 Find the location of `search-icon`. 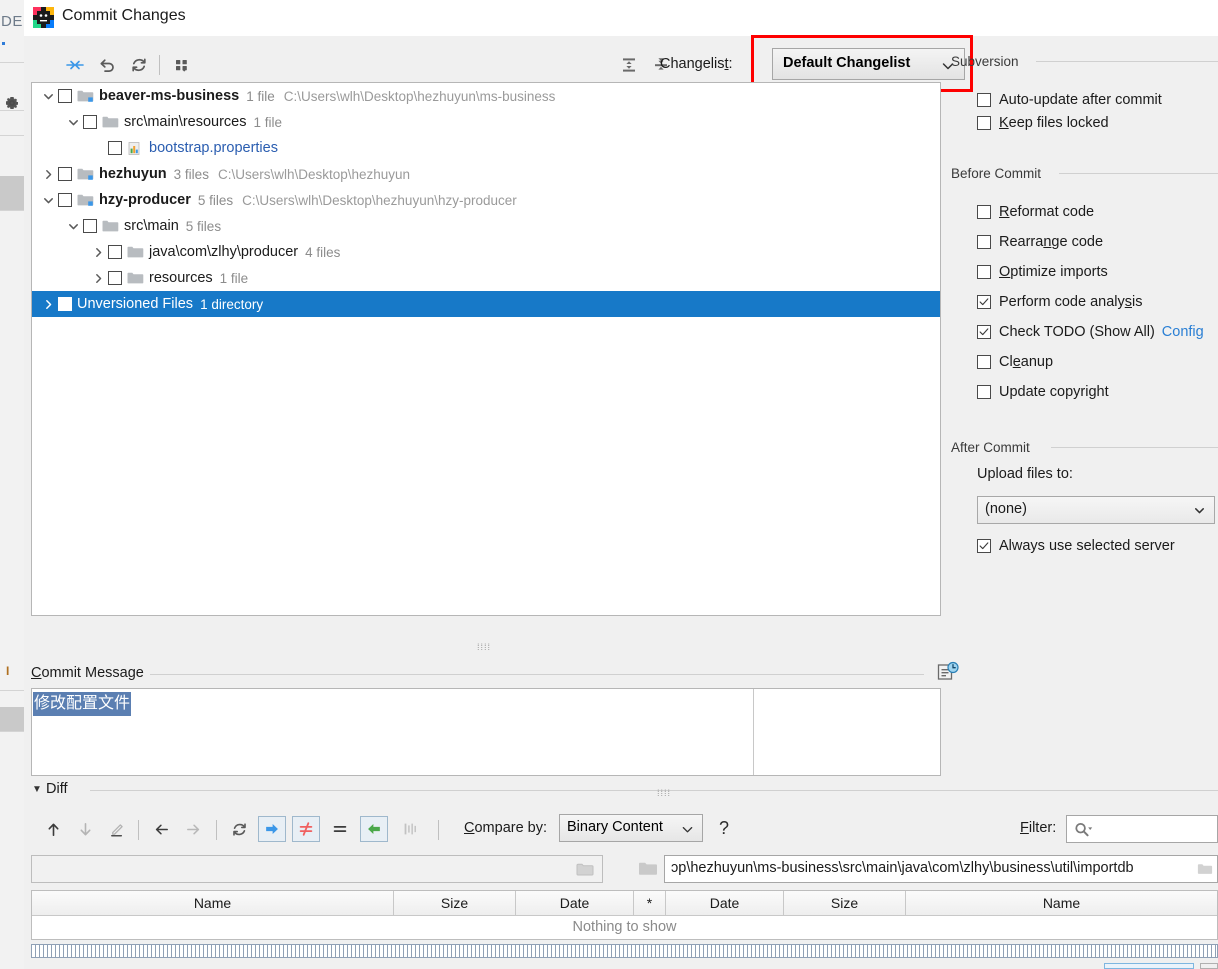

search-icon is located at coordinates (1083, 830).